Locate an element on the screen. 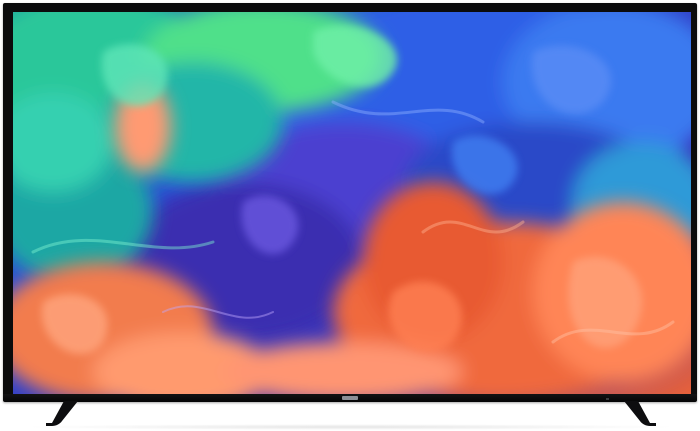 This screenshot has height=431, width=700. stand-foot-right is located at coordinates (640, 413).